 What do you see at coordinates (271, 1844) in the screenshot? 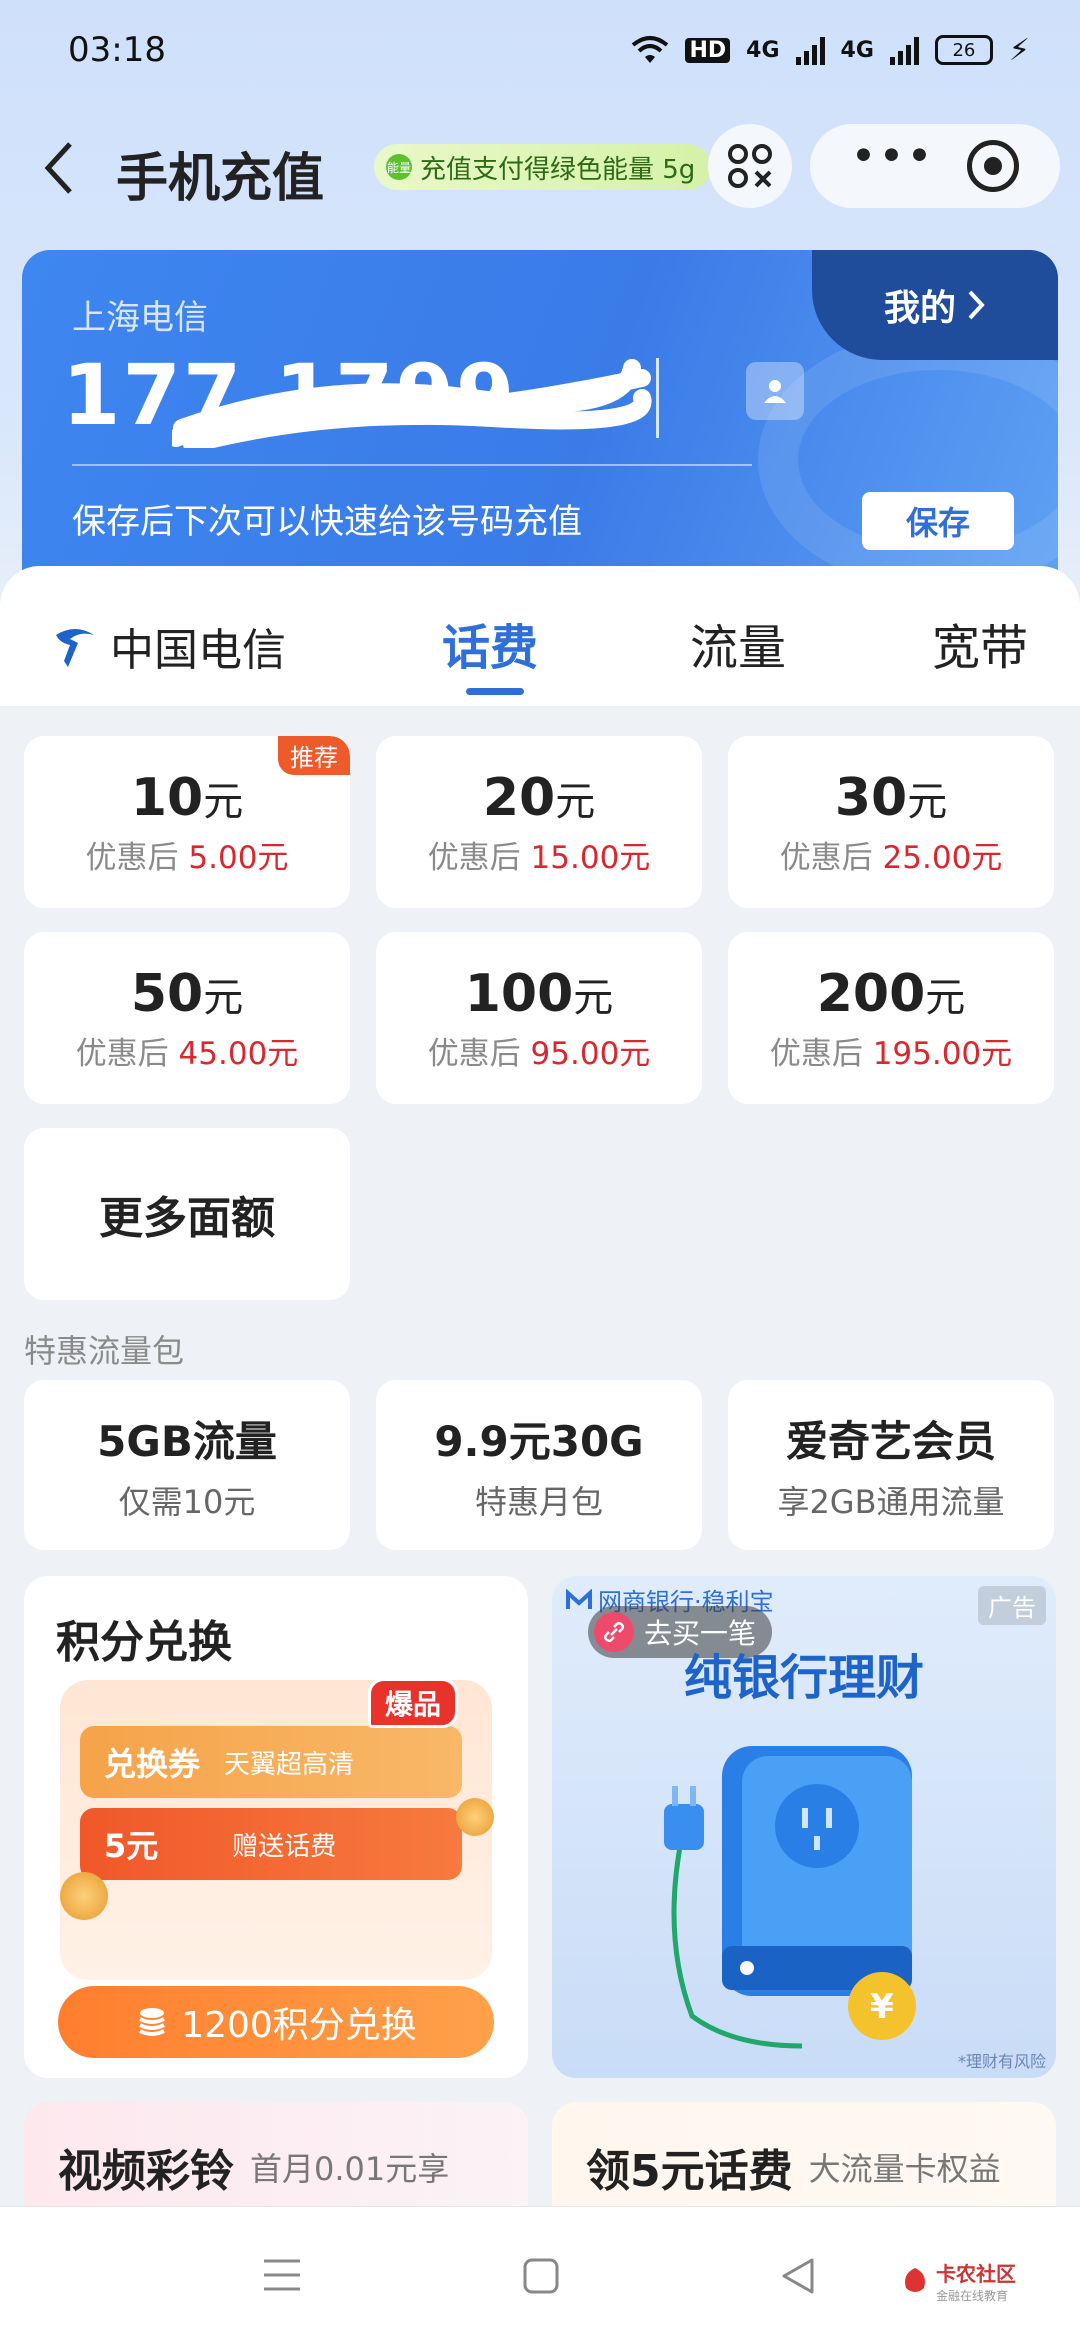
I see `coupon-ticket: 5元 赠送话费` at bounding box center [271, 1844].